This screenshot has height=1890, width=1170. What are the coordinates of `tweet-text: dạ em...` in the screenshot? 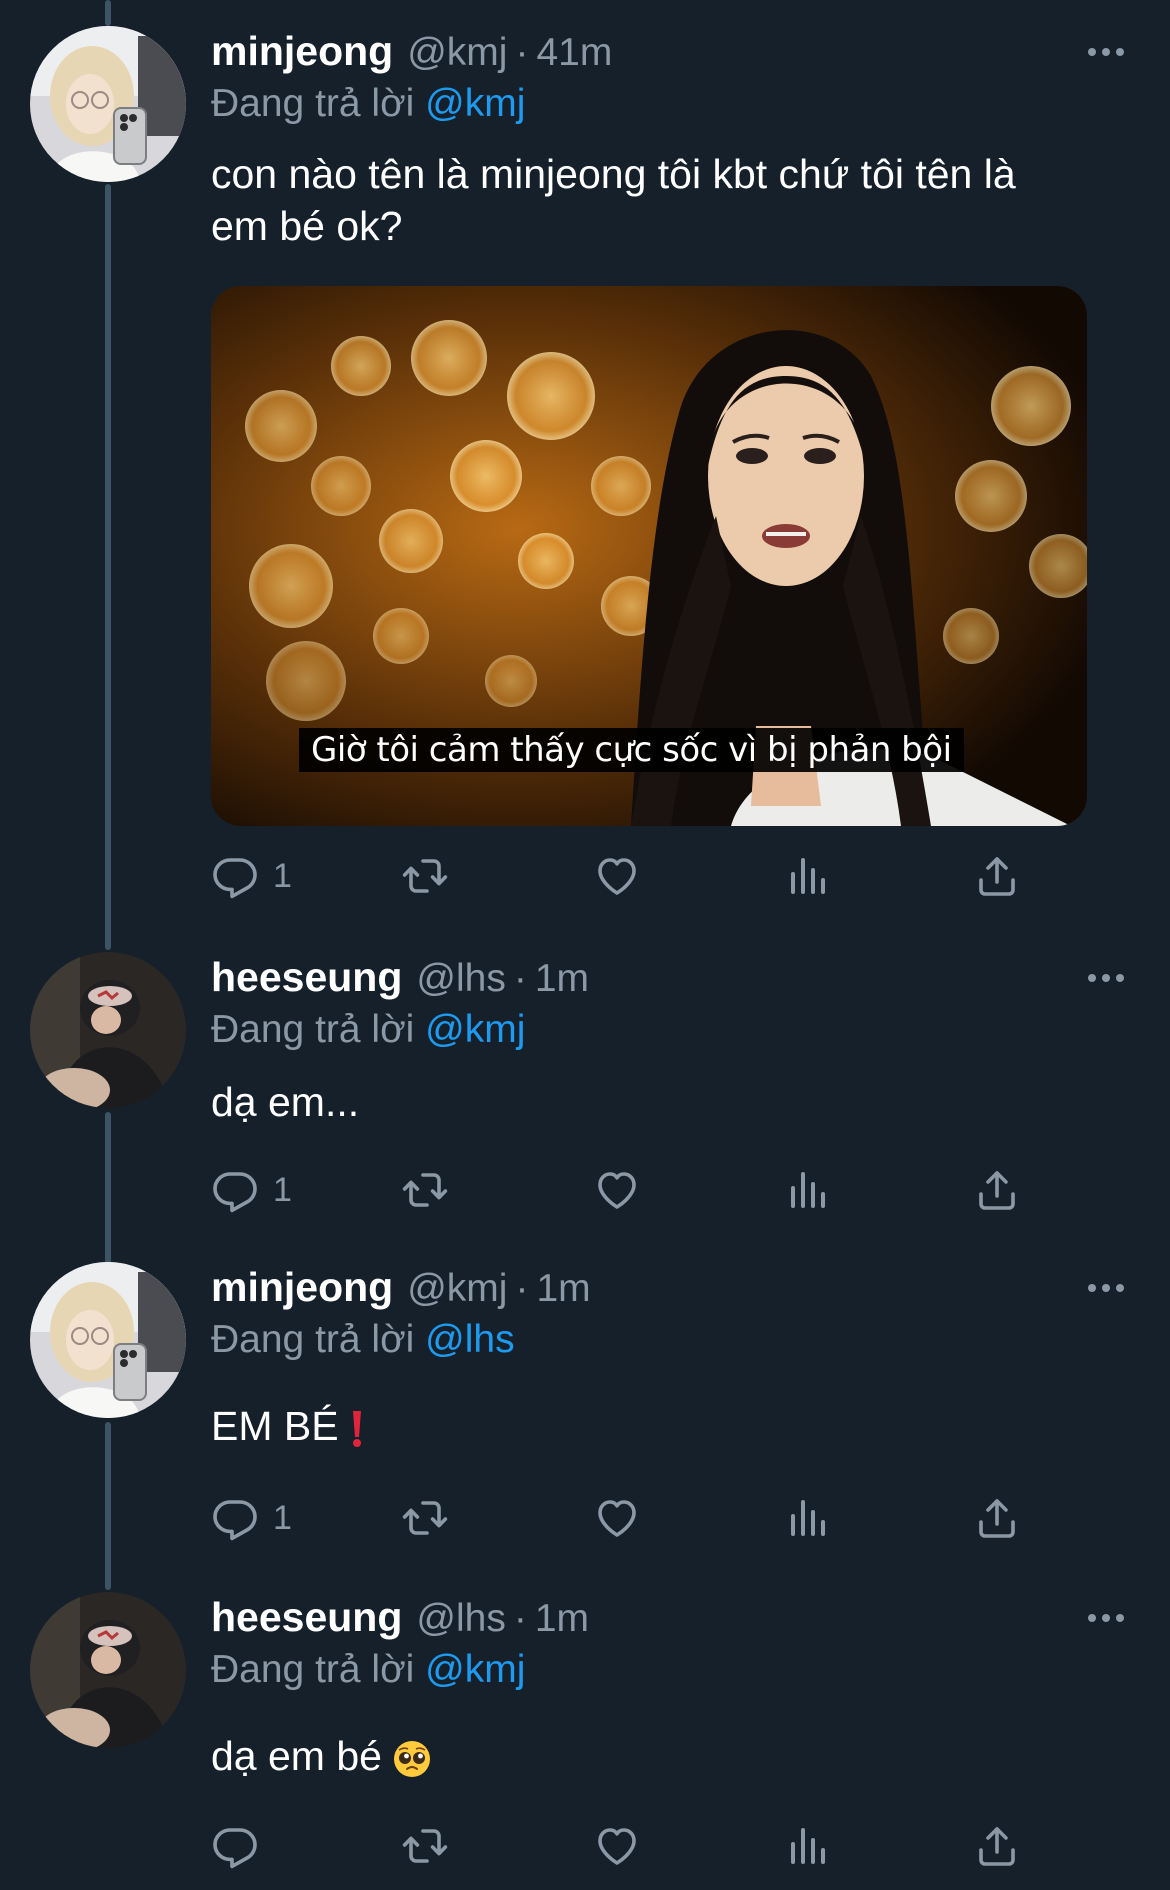 It's located at (661, 1102).